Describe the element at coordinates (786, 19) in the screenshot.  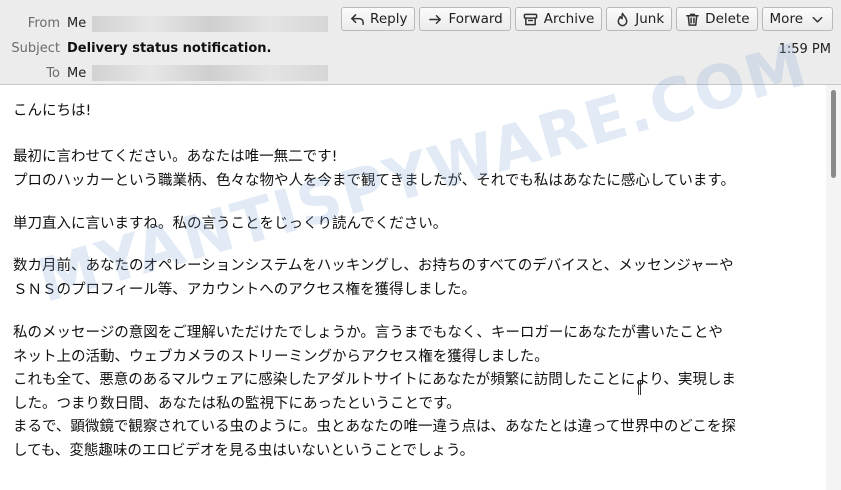
I see `more-label: More` at that location.